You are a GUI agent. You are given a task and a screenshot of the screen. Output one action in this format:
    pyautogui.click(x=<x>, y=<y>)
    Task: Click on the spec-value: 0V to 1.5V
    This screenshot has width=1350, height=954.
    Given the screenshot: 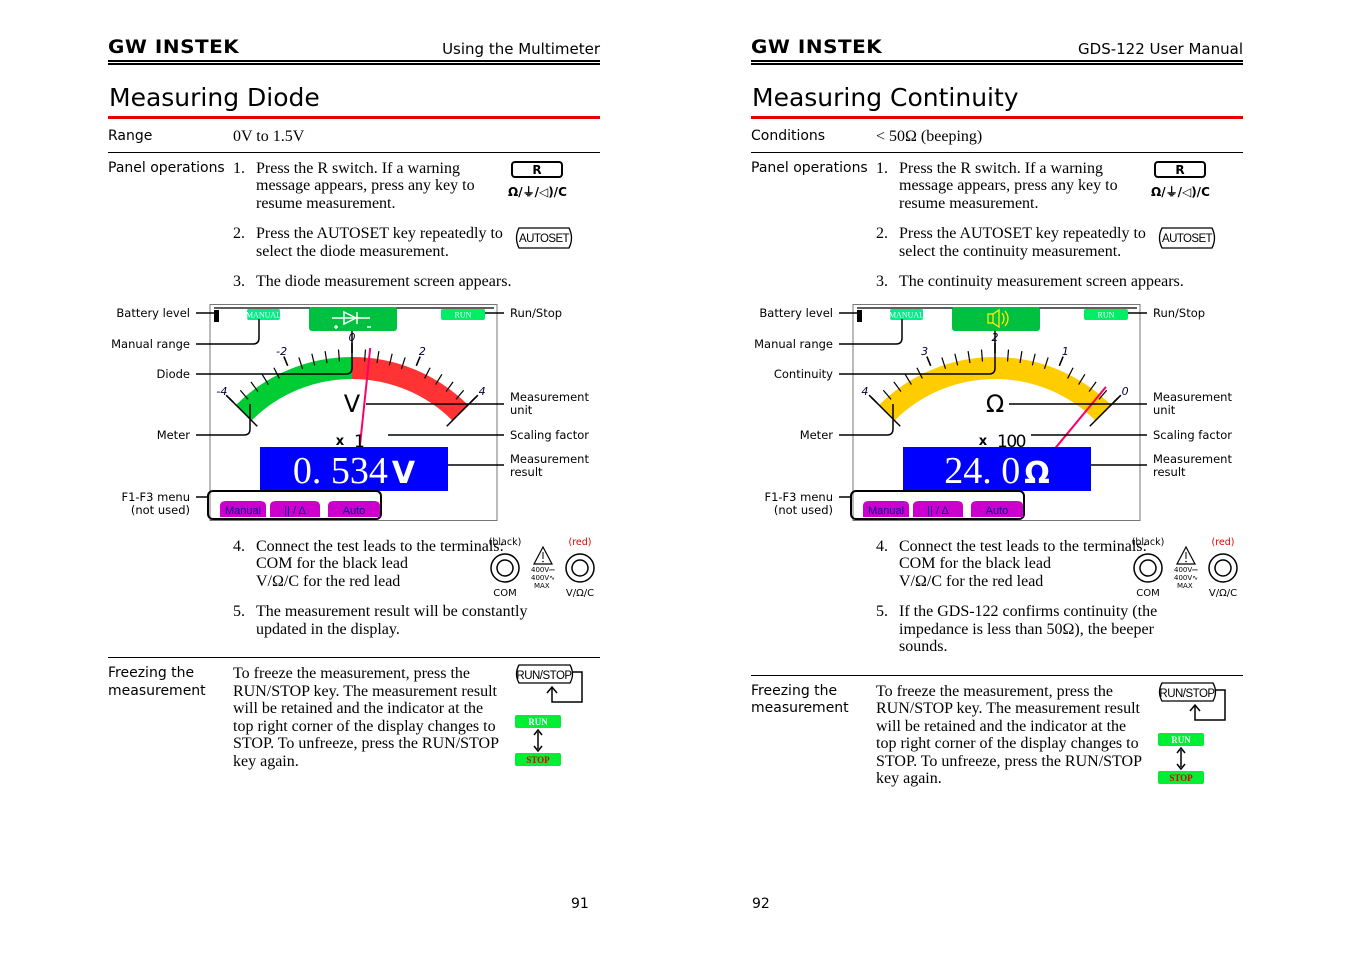 What is the action you would take?
    pyautogui.click(x=269, y=136)
    